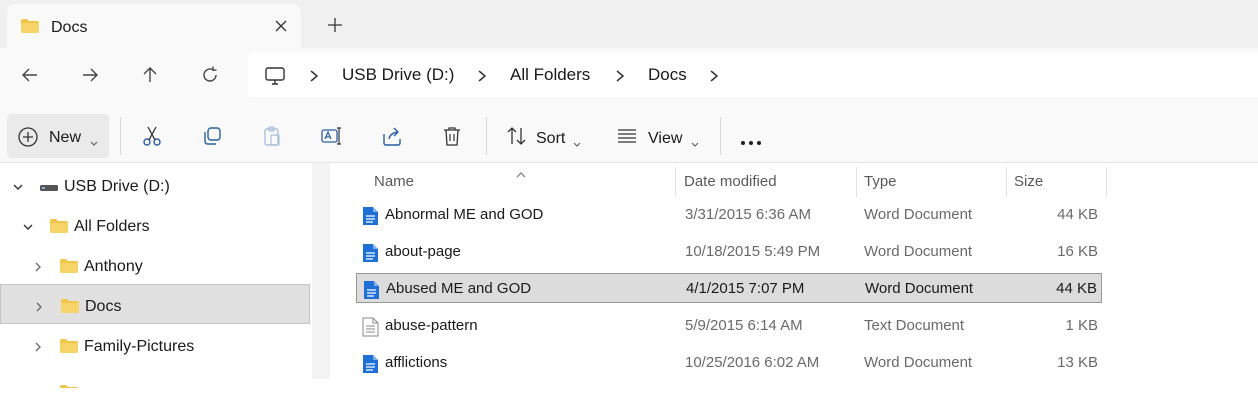  I want to click on delete-icon, so click(452, 136).